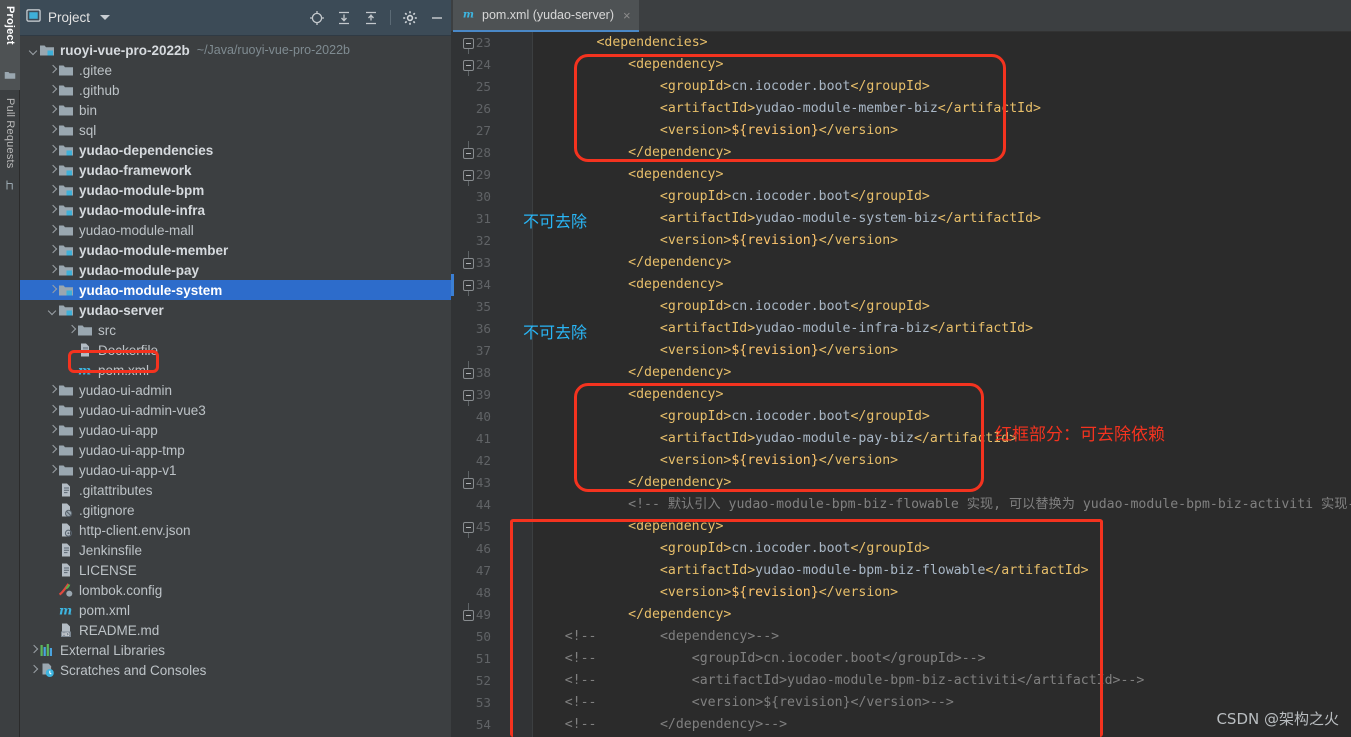  Describe the element at coordinates (344, 18) in the screenshot. I see `expand-all-icon` at that location.